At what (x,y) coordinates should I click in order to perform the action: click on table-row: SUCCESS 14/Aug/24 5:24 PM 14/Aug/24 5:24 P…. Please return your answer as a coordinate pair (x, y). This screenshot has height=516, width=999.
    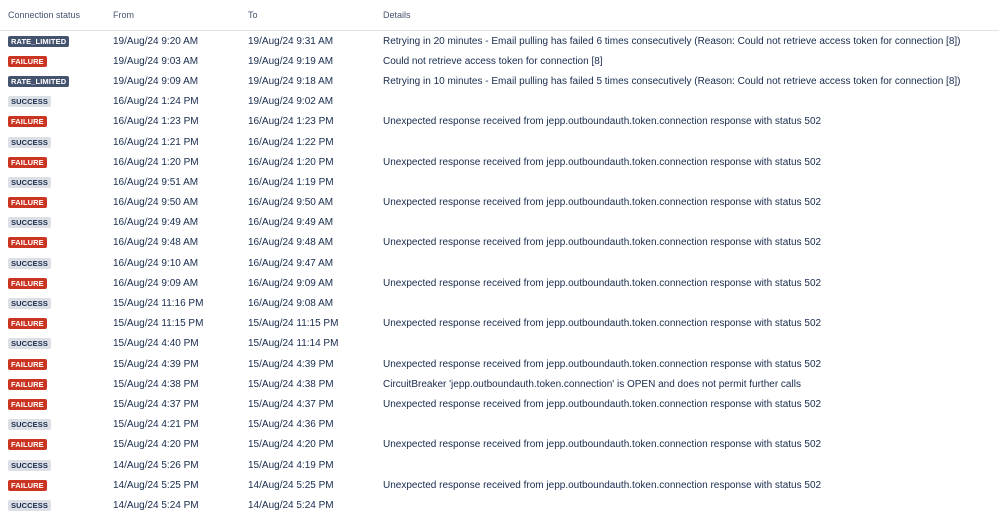
    Looking at the image, I should click on (499, 505).